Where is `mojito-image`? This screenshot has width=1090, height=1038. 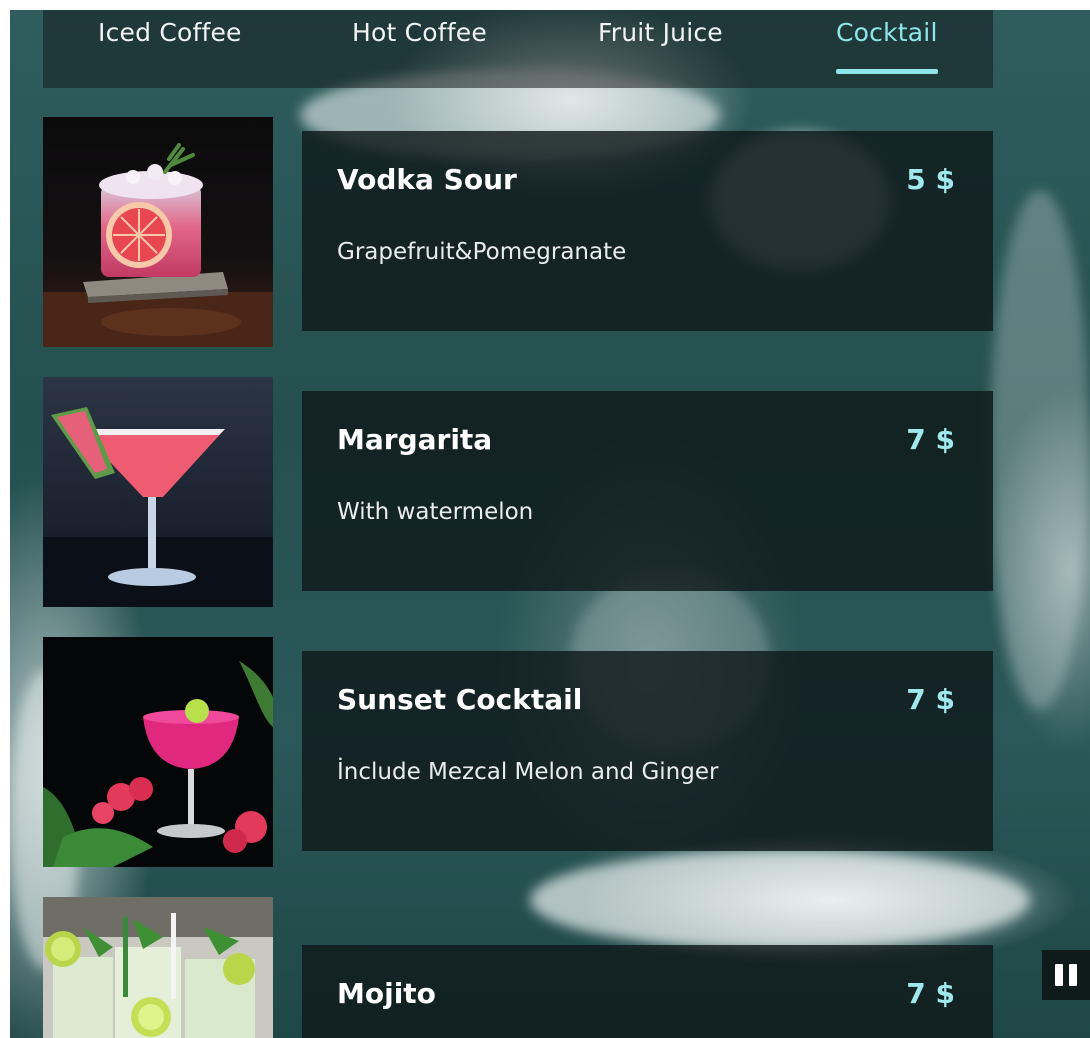
mojito-image is located at coordinates (158, 967).